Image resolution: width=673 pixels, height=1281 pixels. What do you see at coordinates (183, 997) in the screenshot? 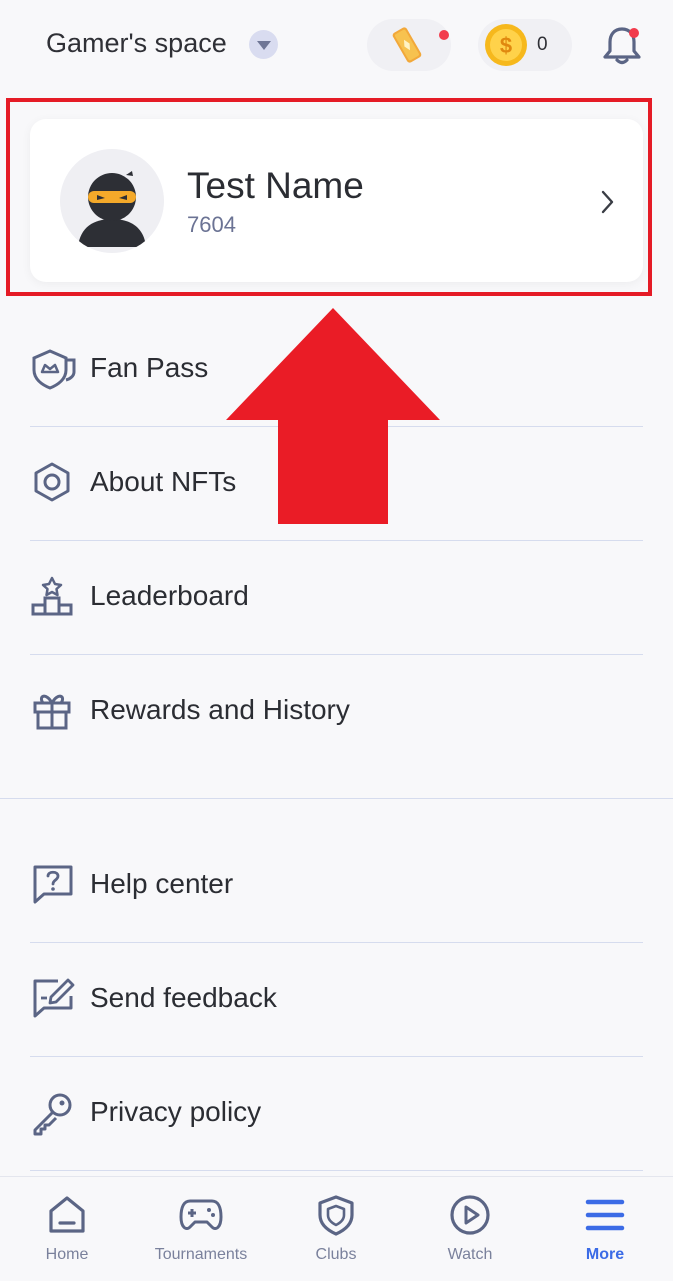
I see `menu-item-label: Send feedback` at bounding box center [183, 997].